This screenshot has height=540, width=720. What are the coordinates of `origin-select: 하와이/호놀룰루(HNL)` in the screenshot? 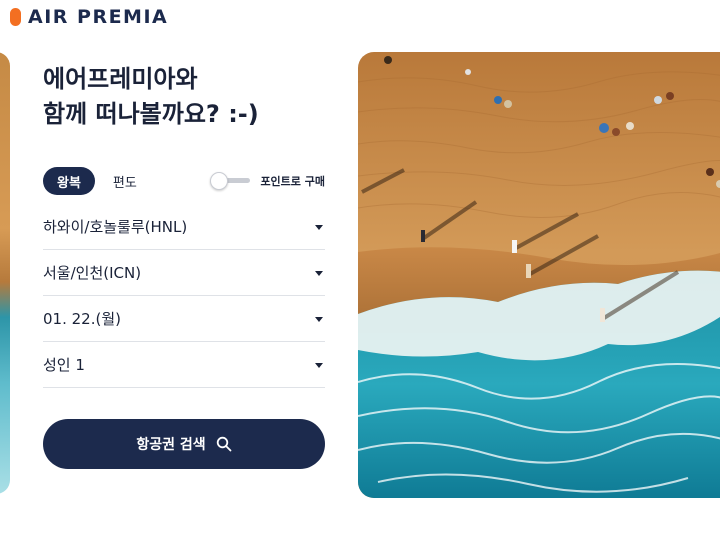 It's located at (184, 227).